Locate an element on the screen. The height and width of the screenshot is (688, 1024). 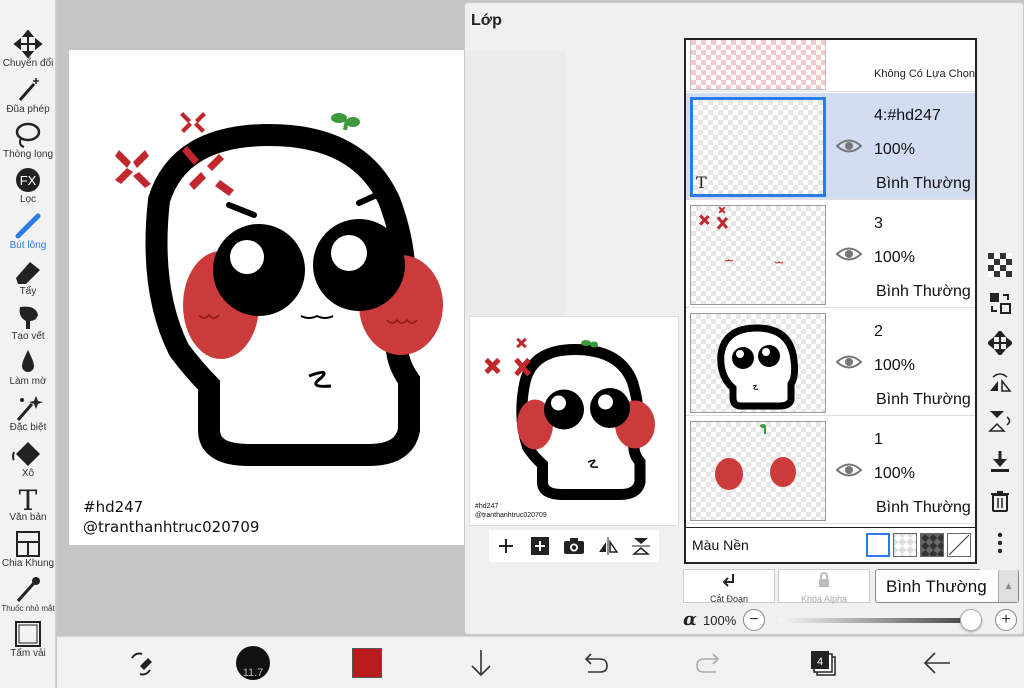
tool-filter: FX Lọc is located at coordinates (28, 186).